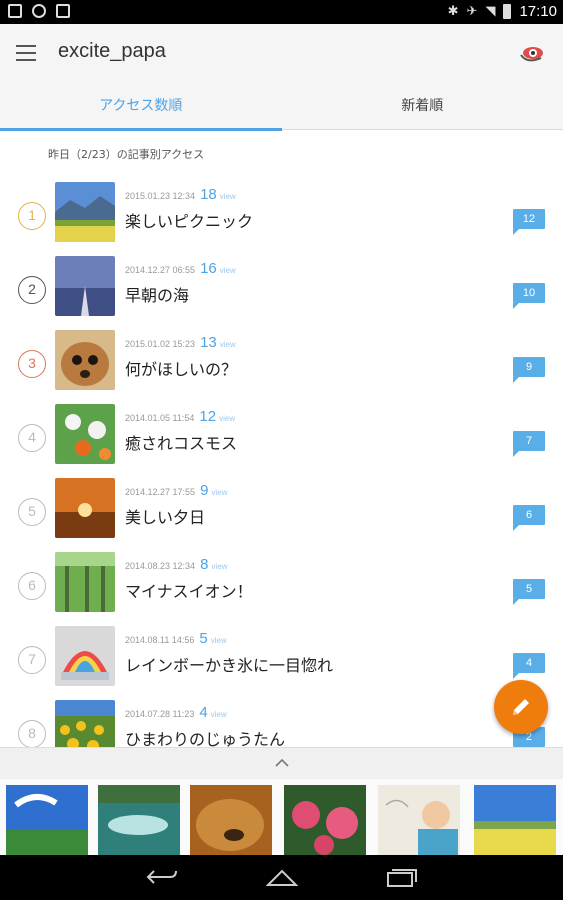 The image size is (563, 900). What do you see at coordinates (32, 586) in the screenshot?
I see `rank-badge: 6` at bounding box center [32, 586].